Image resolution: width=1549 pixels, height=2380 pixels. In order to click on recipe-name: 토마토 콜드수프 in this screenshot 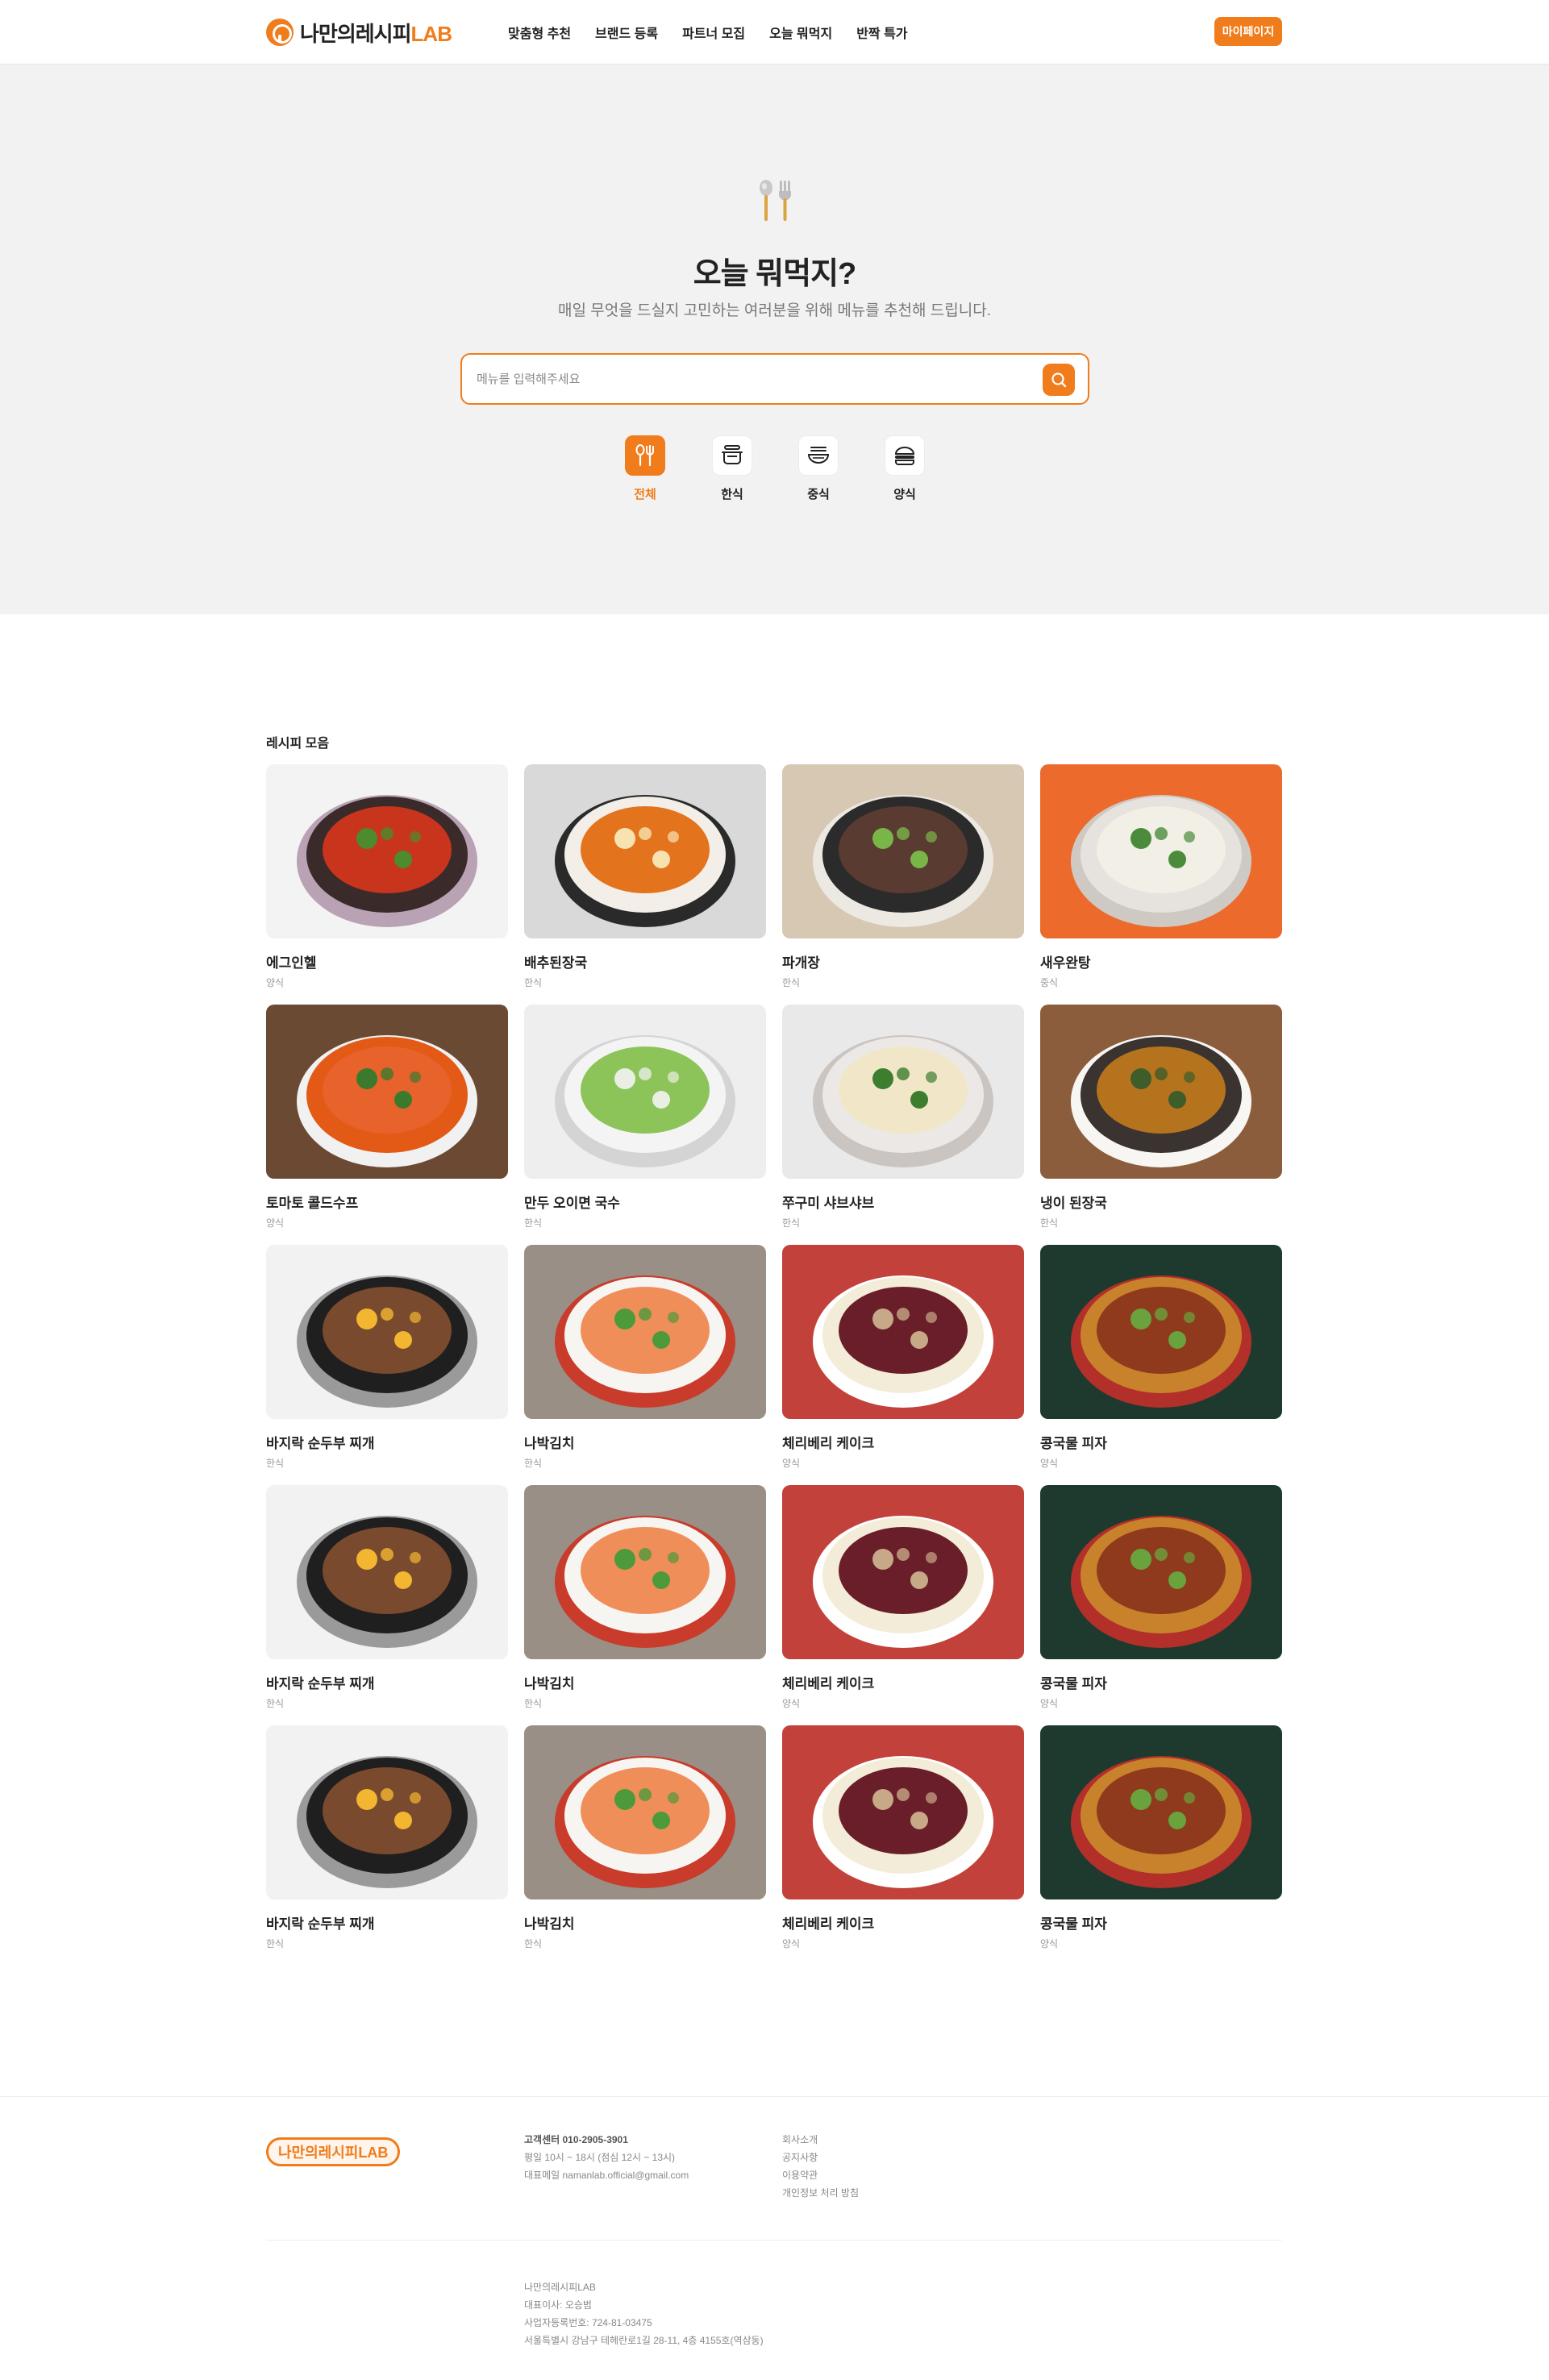, I will do `click(312, 1202)`.